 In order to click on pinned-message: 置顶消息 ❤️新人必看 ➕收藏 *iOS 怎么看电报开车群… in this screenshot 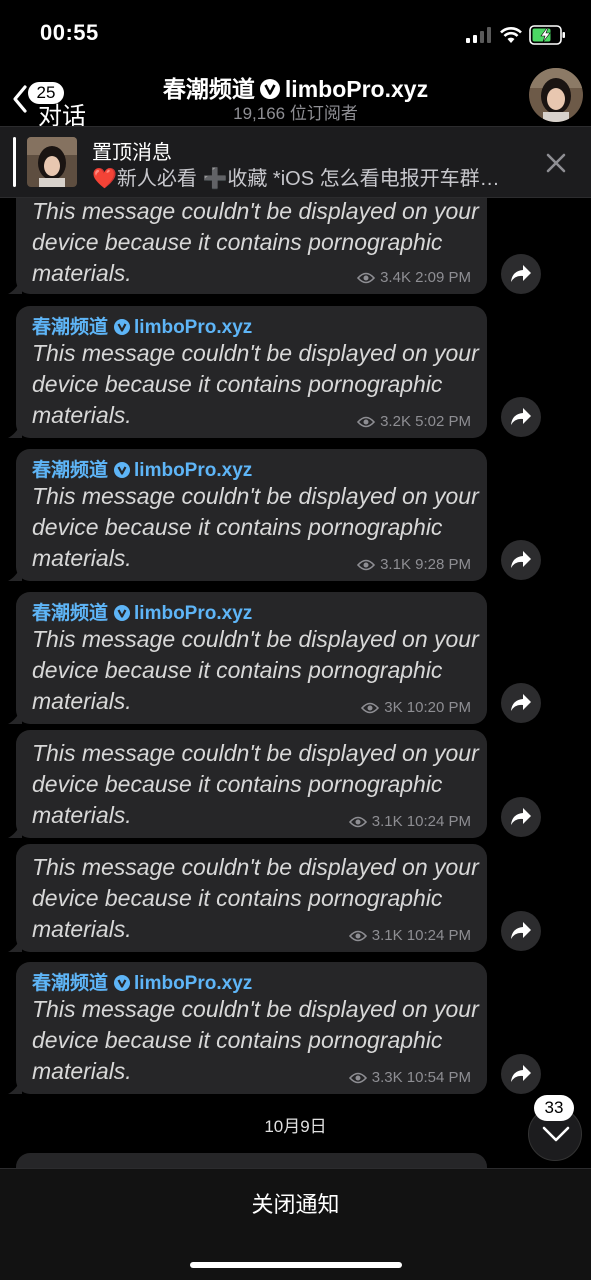, I will do `click(295, 162)`.